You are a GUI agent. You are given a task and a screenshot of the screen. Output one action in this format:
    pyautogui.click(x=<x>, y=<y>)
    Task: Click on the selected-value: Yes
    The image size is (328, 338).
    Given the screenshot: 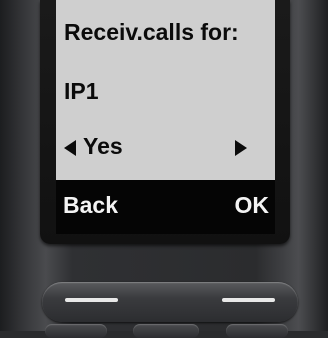 What is the action you would take?
    pyautogui.click(x=103, y=146)
    